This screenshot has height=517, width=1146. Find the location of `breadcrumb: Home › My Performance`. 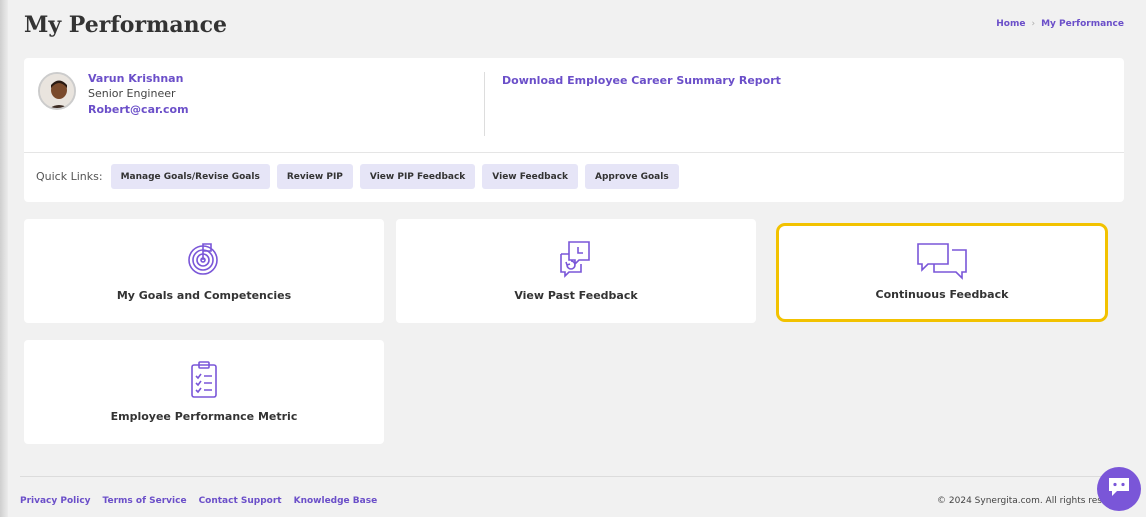

breadcrumb: Home › My Performance is located at coordinates (1060, 24).